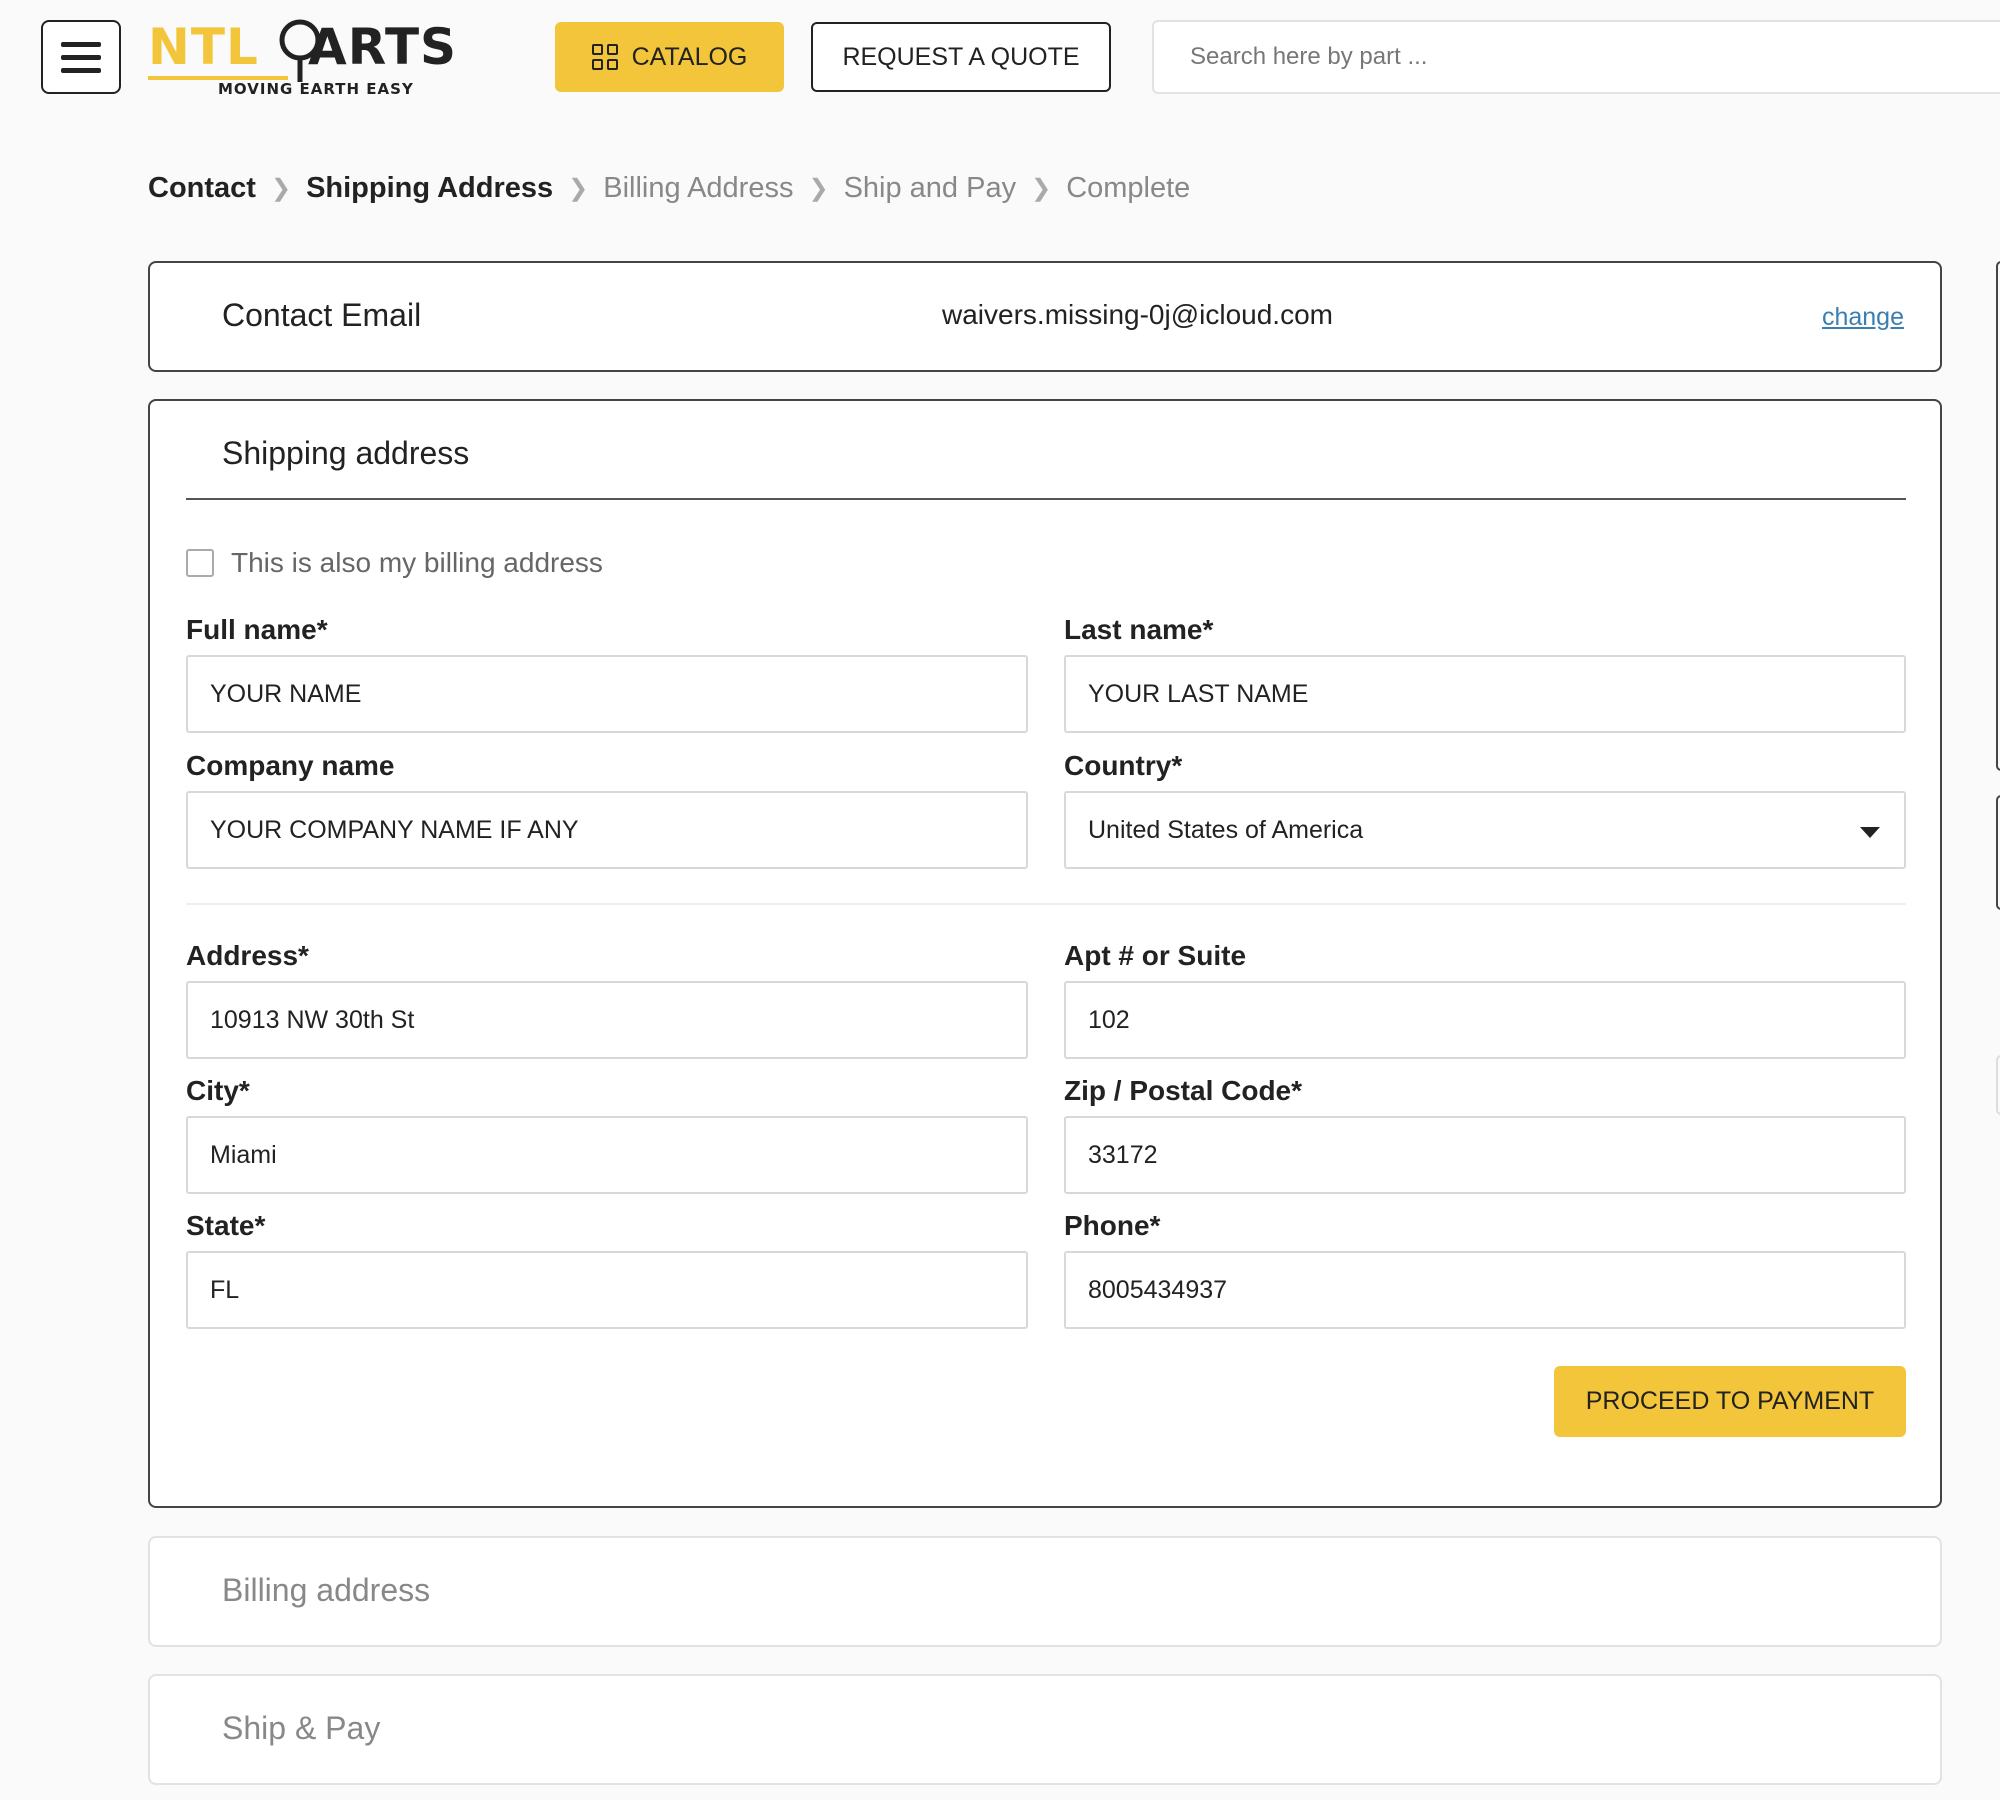 The width and height of the screenshot is (2000, 1800). I want to click on request-quote-button: REQUEST A QUOTE, so click(961, 57).